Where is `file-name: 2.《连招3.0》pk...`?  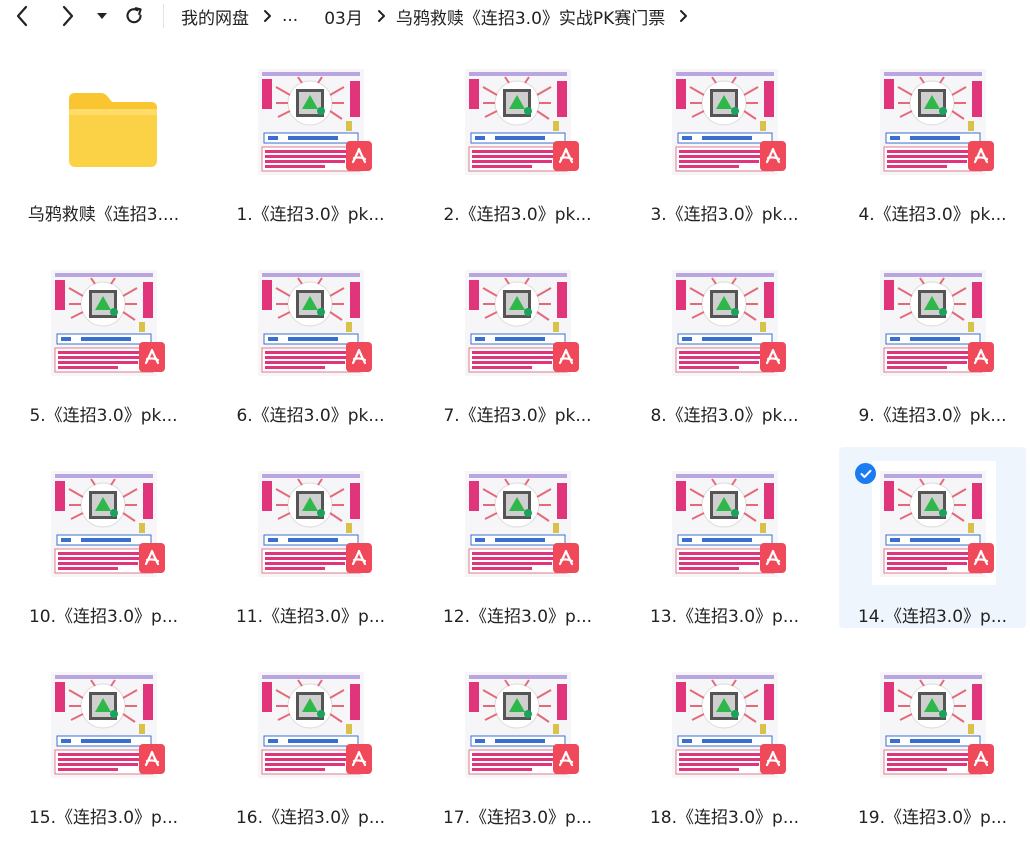 file-name: 2.《连招3.0》pk... is located at coordinates (517, 215).